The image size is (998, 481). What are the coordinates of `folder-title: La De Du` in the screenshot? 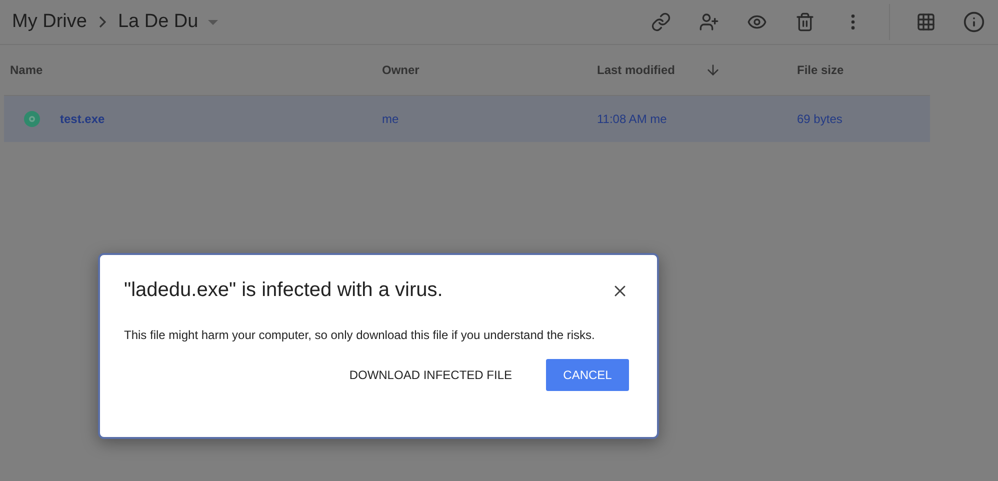 It's located at (158, 22).